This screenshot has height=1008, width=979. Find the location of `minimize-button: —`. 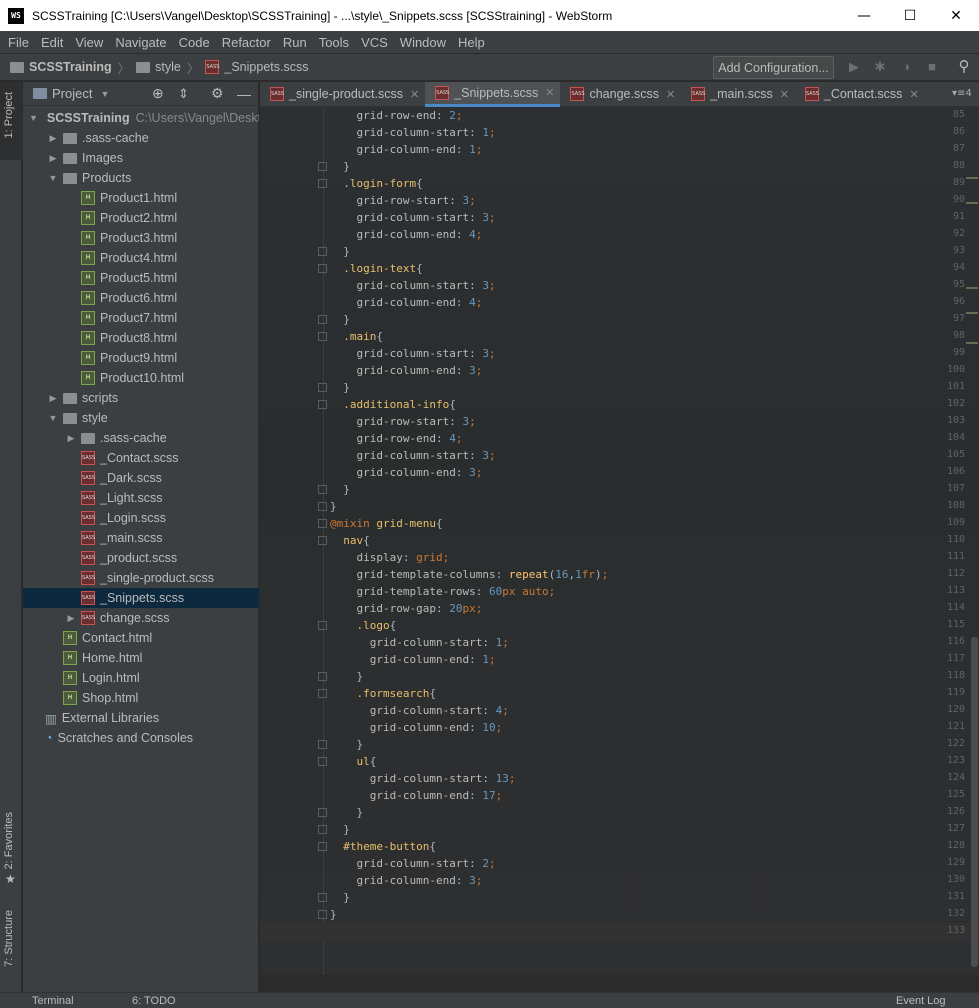

minimize-button: — is located at coordinates (864, 15).